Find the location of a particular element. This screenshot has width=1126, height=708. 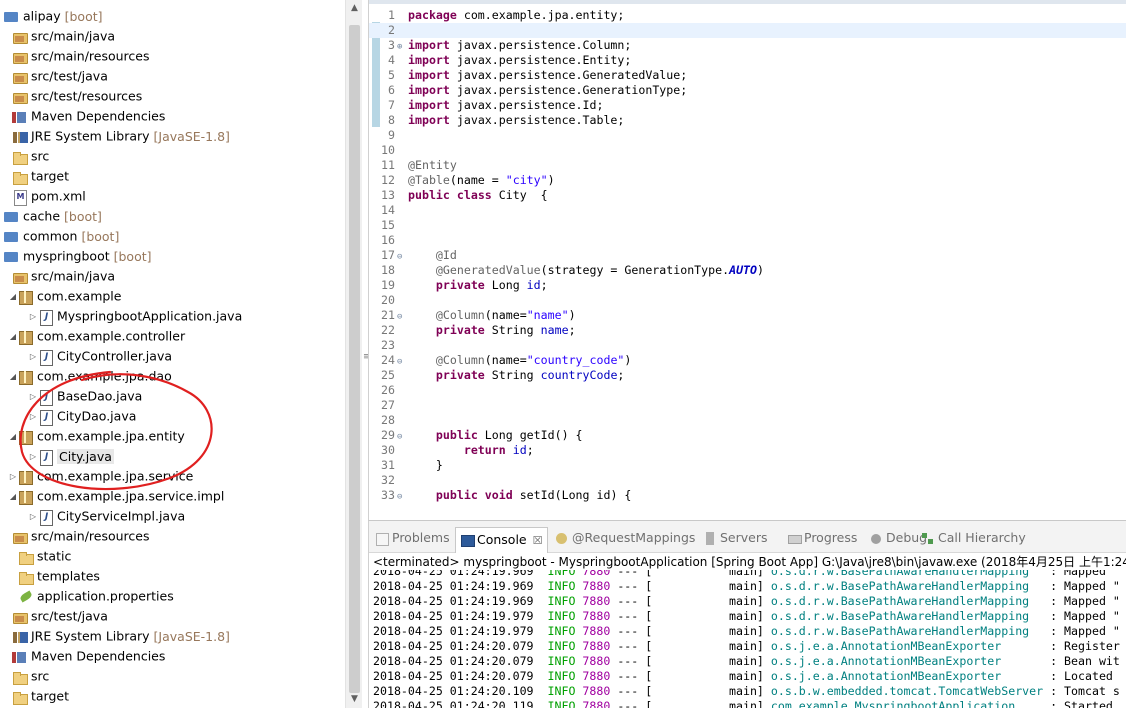

scroll-up-icon: ▲ is located at coordinates (354, 8).